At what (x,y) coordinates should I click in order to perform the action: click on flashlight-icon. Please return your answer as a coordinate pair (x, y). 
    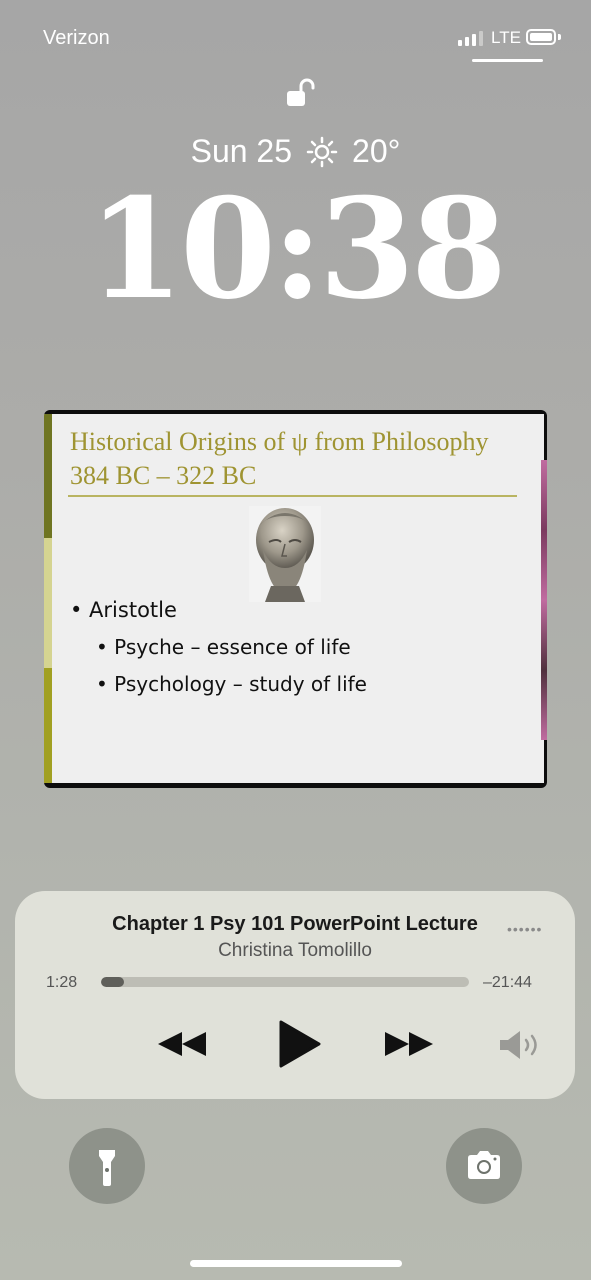
    Looking at the image, I should click on (107, 1168).